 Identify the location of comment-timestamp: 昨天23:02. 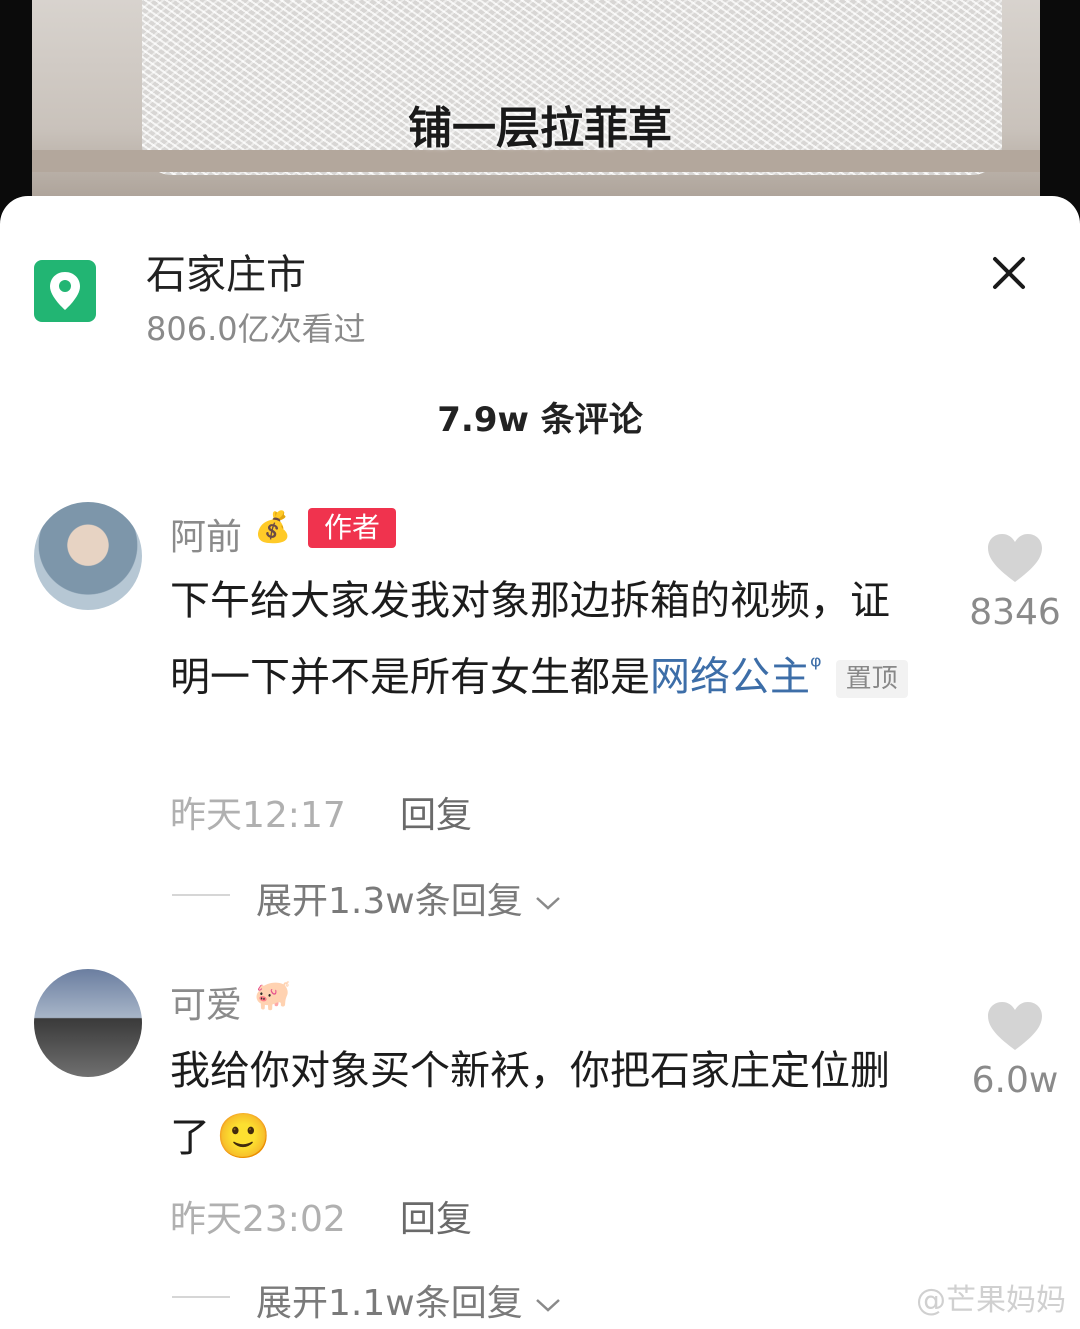
(258, 1219).